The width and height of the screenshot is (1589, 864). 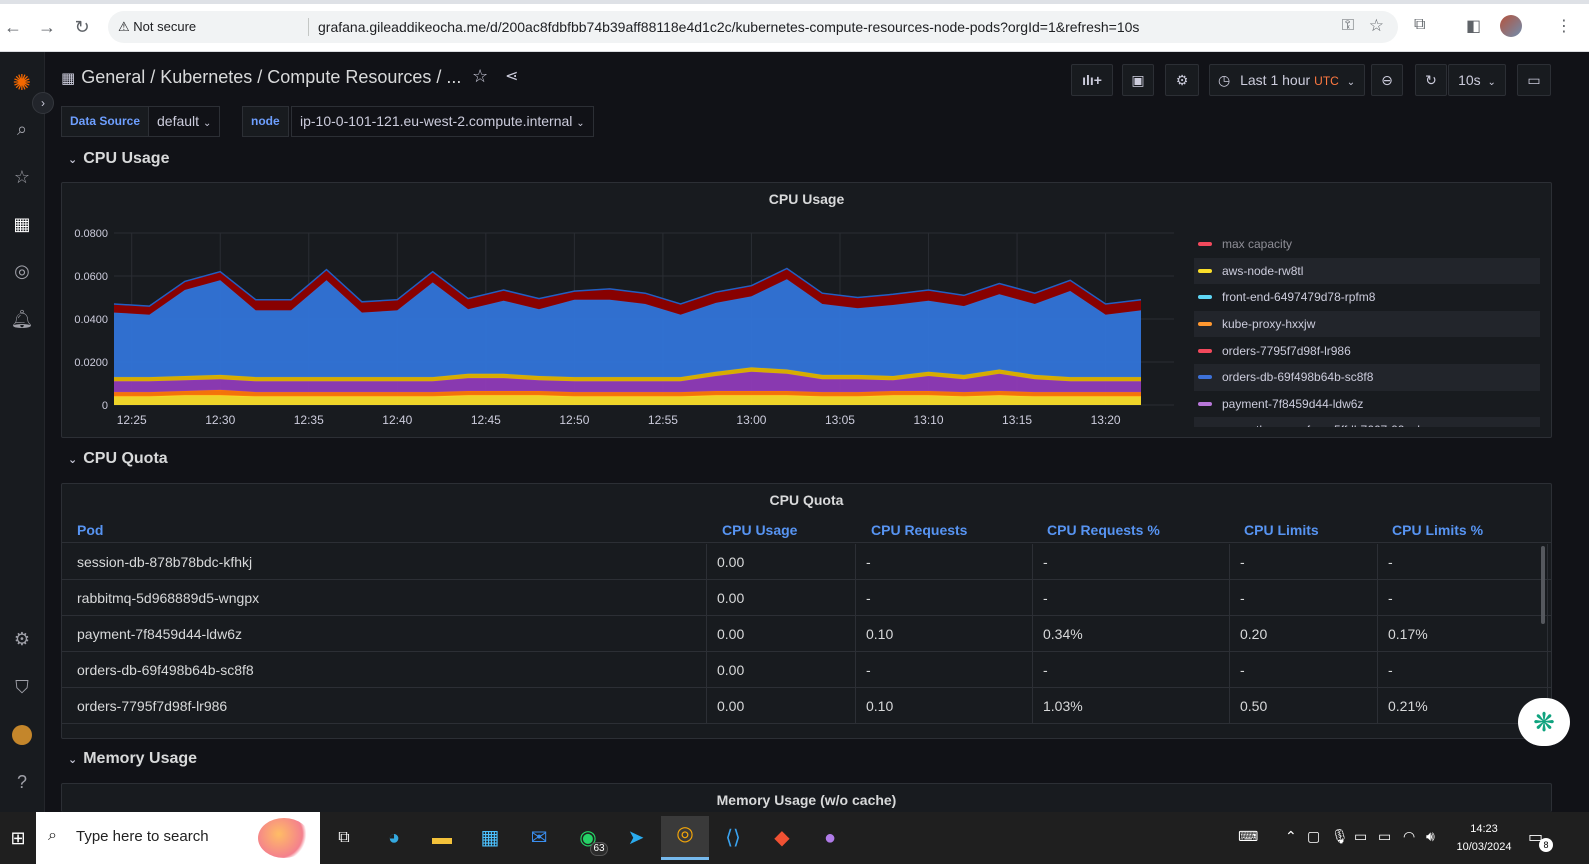 What do you see at coordinates (1367, 271) in the screenshot?
I see `legend-item: aws-node-rw8tl` at bounding box center [1367, 271].